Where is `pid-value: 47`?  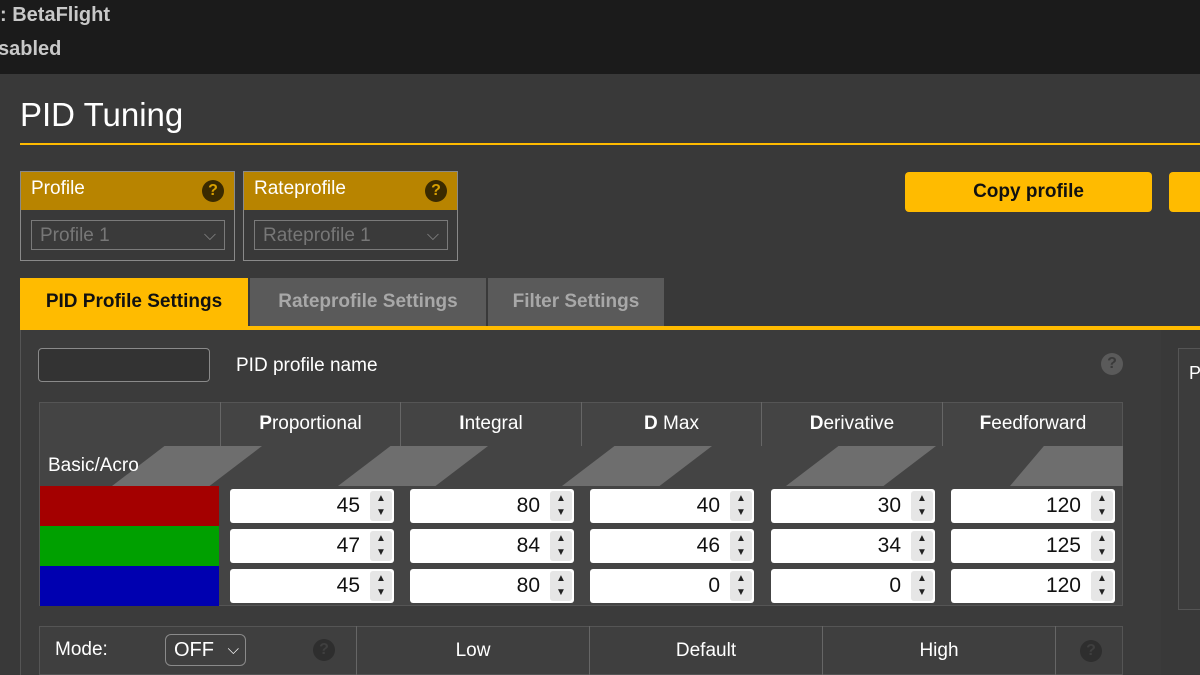
pid-value: 47 is located at coordinates (348, 545).